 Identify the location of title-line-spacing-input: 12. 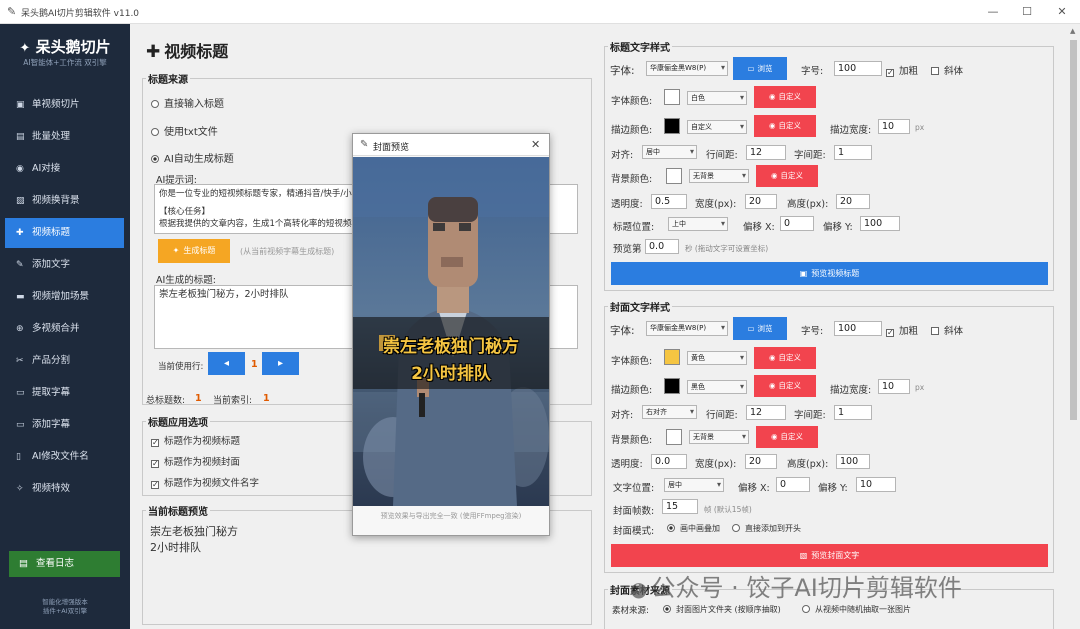
(766, 152).